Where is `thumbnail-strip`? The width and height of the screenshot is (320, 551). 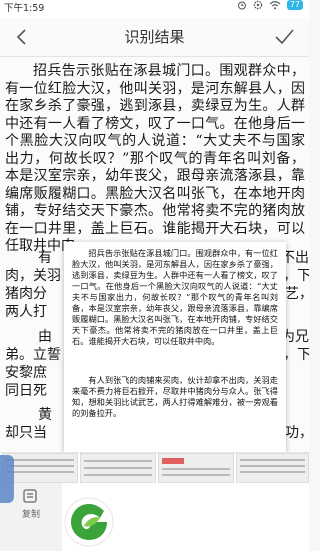
thumbnail-strip is located at coordinates (154, 468).